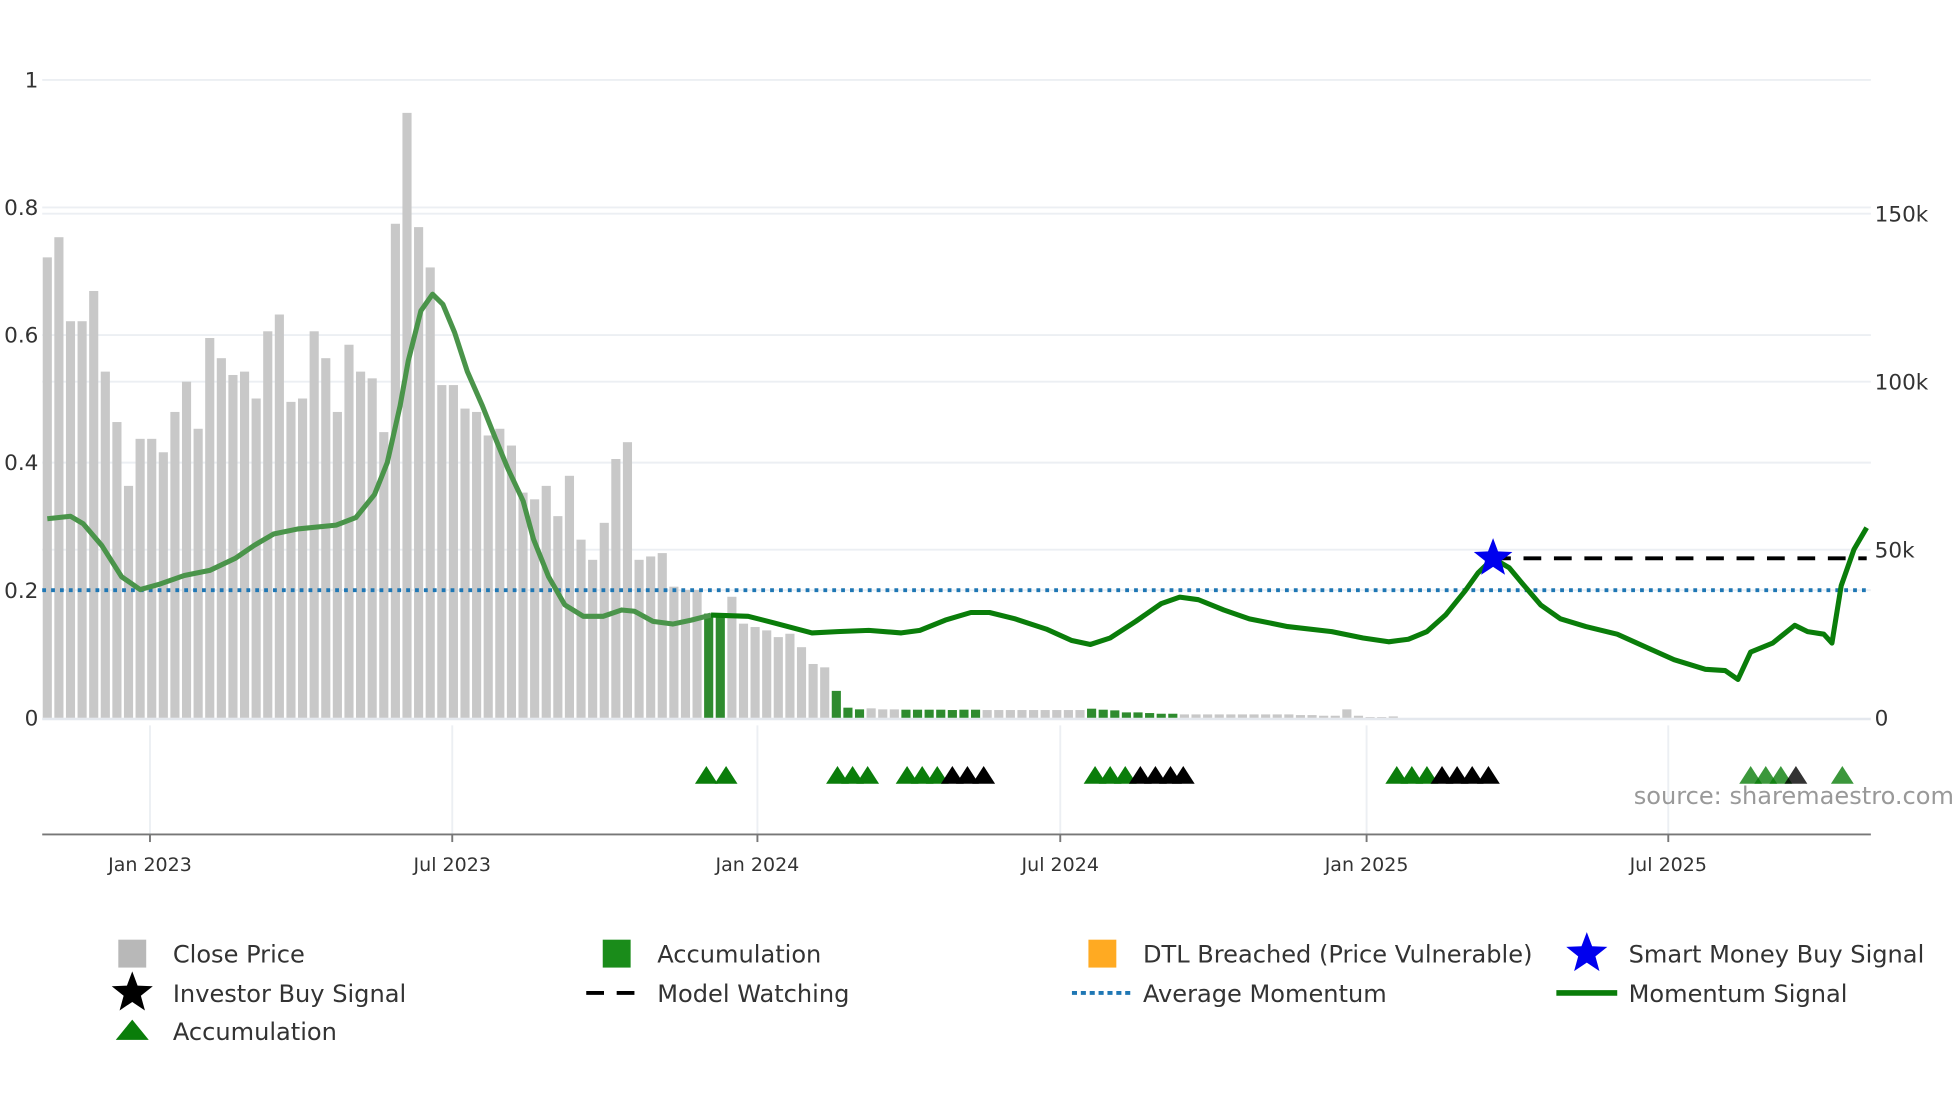 This screenshot has height=1102, width=1960. What do you see at coordinates (21, 591) in the screenshot?
I see `y-left-tick-label: 0.2` at bounding box center [21, 591].